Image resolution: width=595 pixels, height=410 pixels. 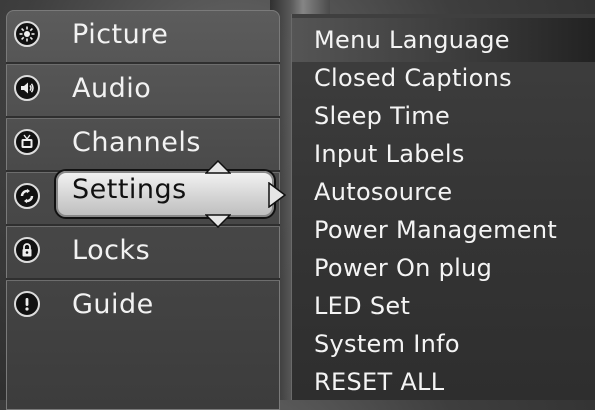 I want to click on submenu-item-autosource: Autosource, so click(x=383, y=192).